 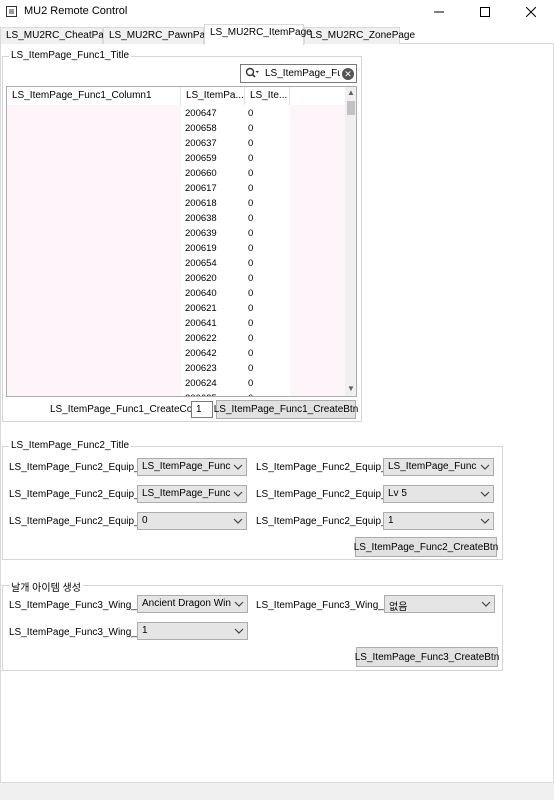 I want to click on func1-create-button: LS_ItemPage_Func1_CreateBtn, so click(x=286, y=409).